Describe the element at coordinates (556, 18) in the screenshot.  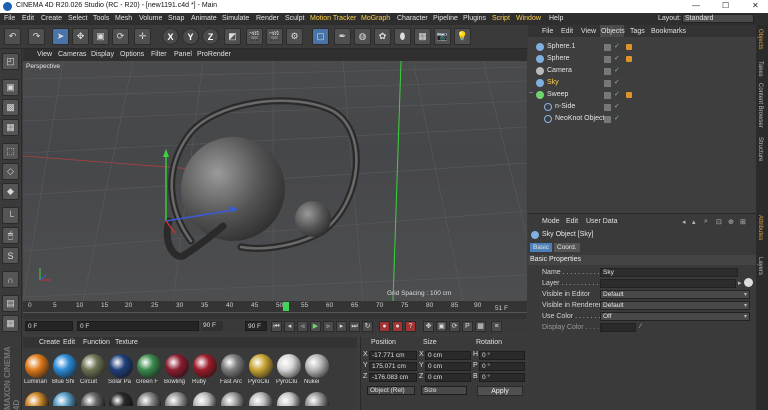
I see `menu-help: Help` at that location.